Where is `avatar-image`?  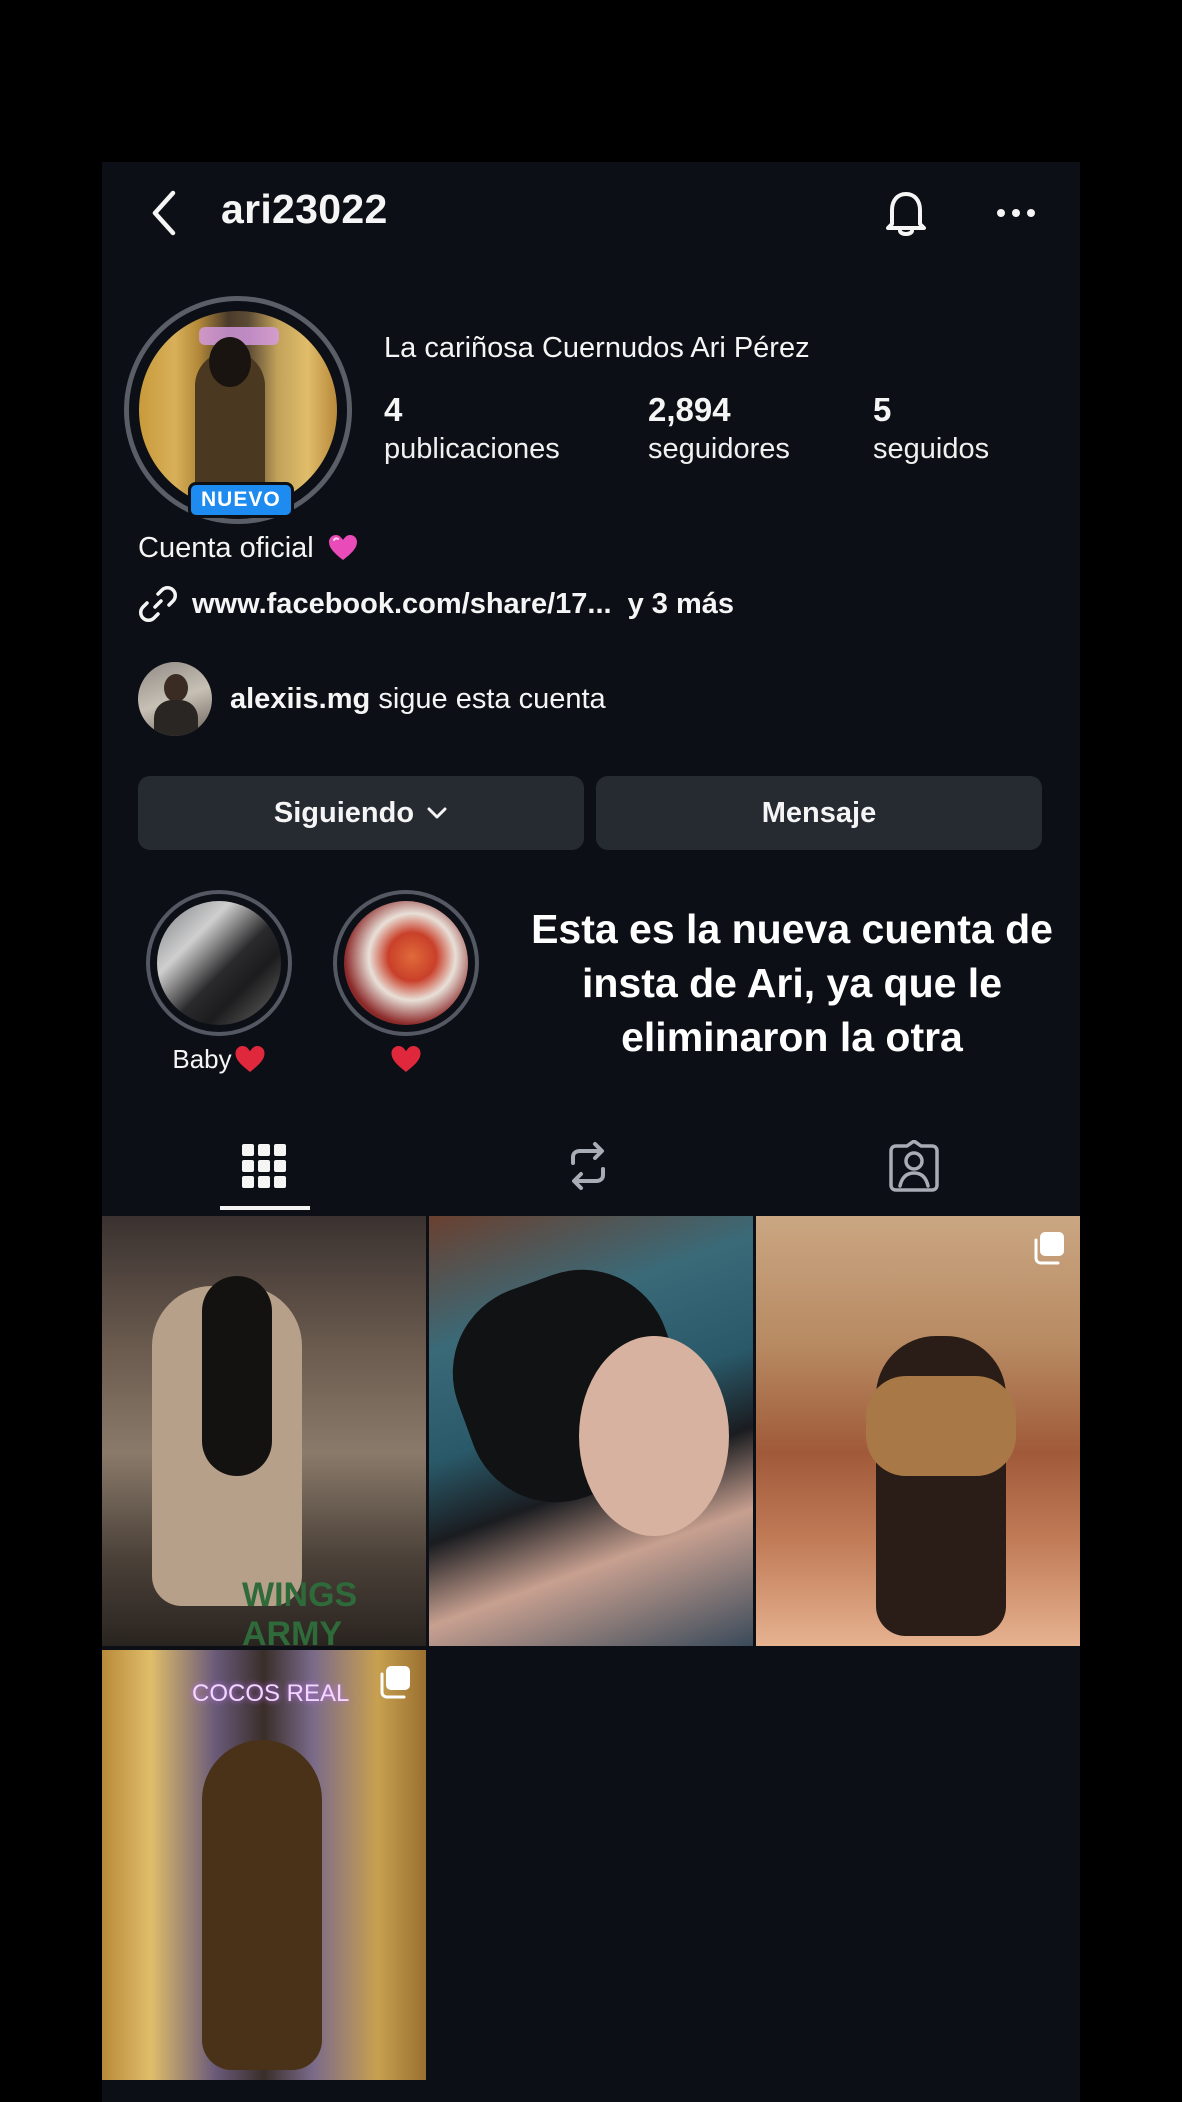
avatar-image is located at coordinates (238, 410).